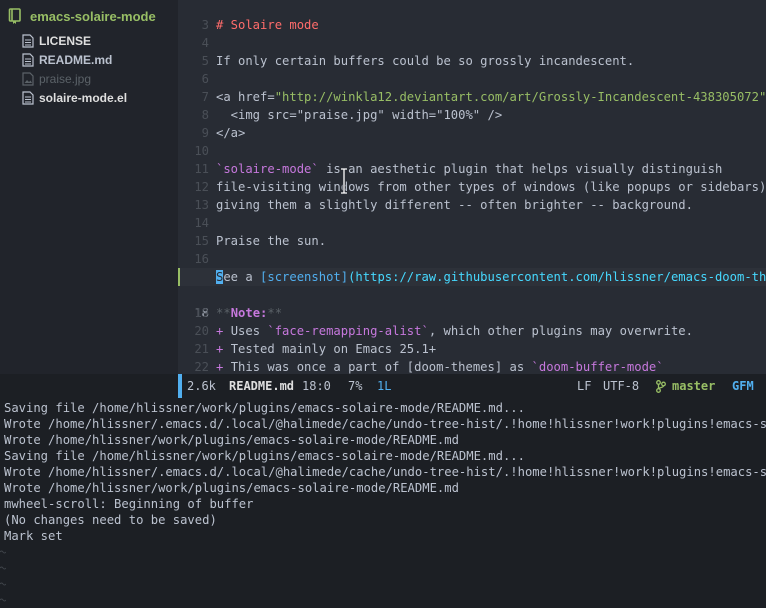 This screenshot has height=608, width=766. Describe the element at coordinates (355, 386) in the screenshot. I see `buffer-percent: 7%` at that location.